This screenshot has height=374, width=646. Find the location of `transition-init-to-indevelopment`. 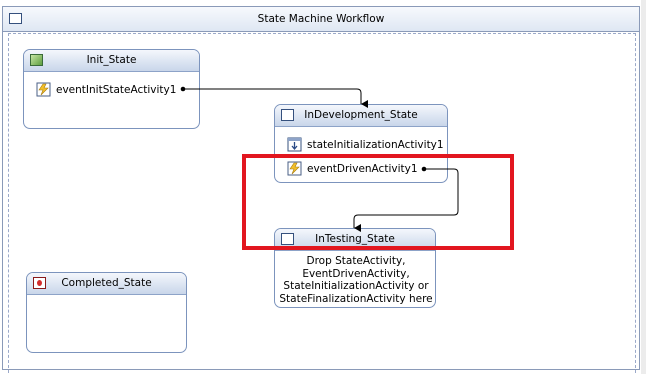

transition-init-to-indevelopment is located at coordinates (274, 97).